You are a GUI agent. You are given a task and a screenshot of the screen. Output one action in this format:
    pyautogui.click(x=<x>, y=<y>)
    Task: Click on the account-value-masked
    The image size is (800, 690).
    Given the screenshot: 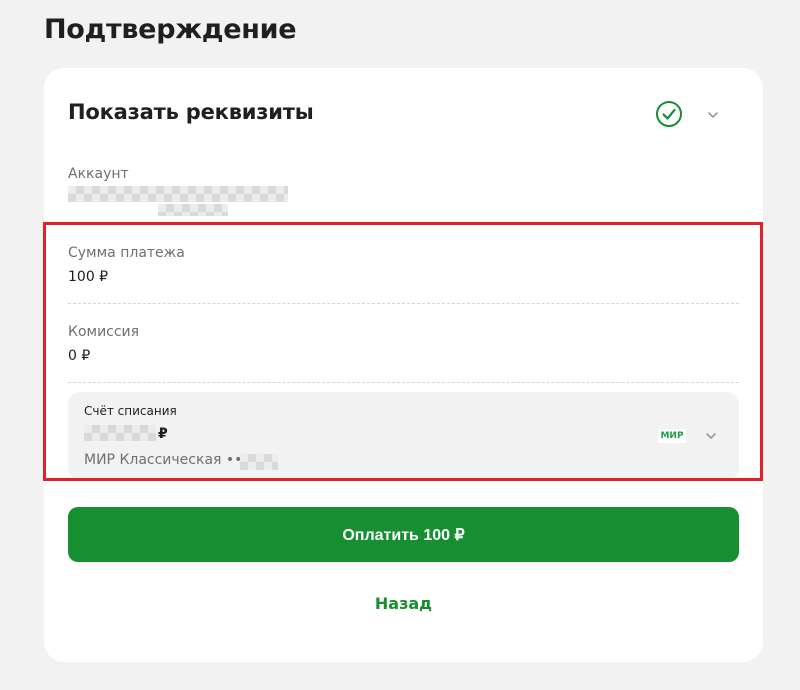 What is the action you would take?
    pyautogui.click(x=178, y=194)
    